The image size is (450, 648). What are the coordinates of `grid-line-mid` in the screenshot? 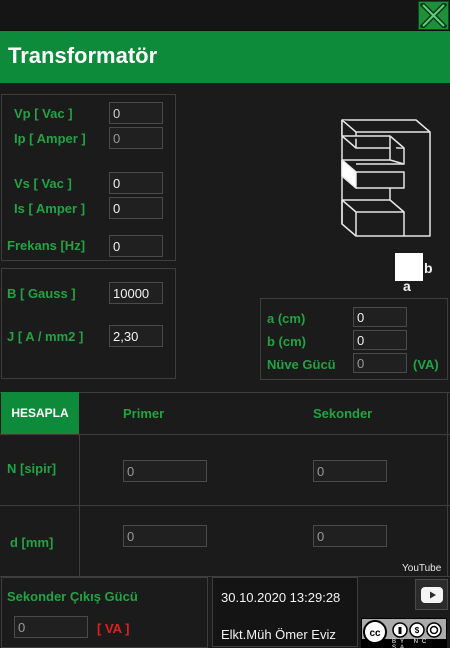 It's located at (225, 505).